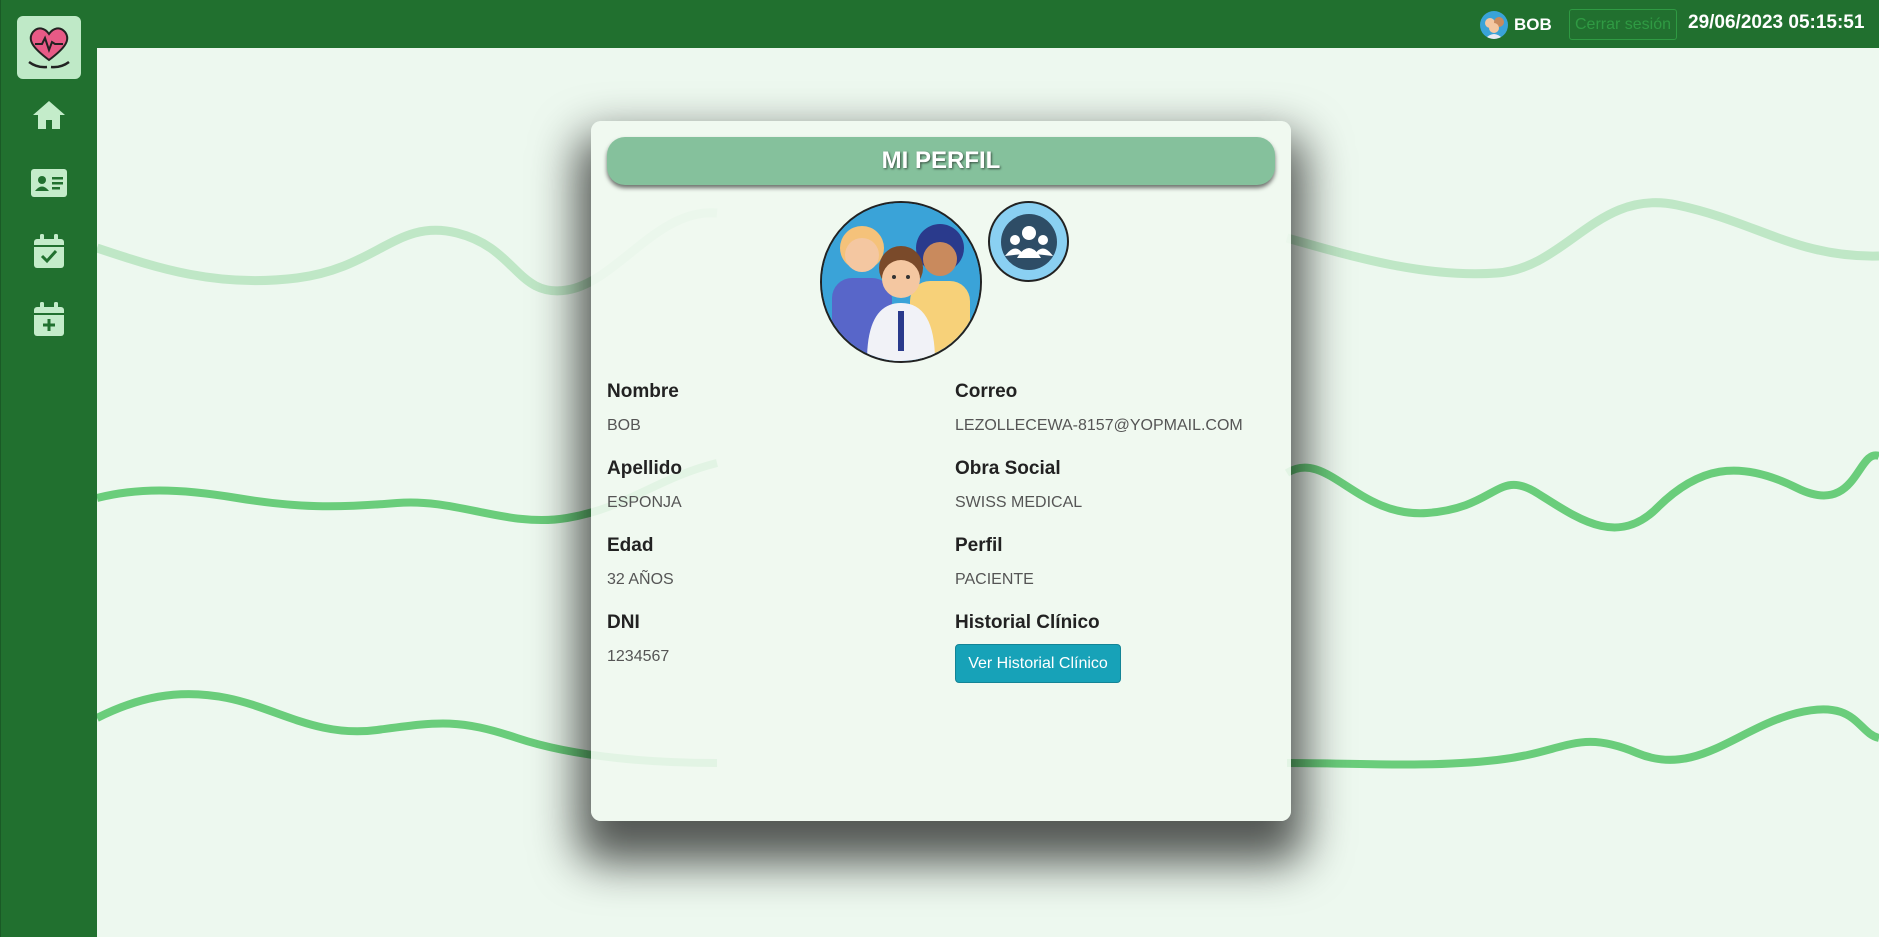 The width and height of the screenshot is (1879, 937). Describe the element at coordinates (1494, 25) in the screenshot. I see `user-avatar` at that location.